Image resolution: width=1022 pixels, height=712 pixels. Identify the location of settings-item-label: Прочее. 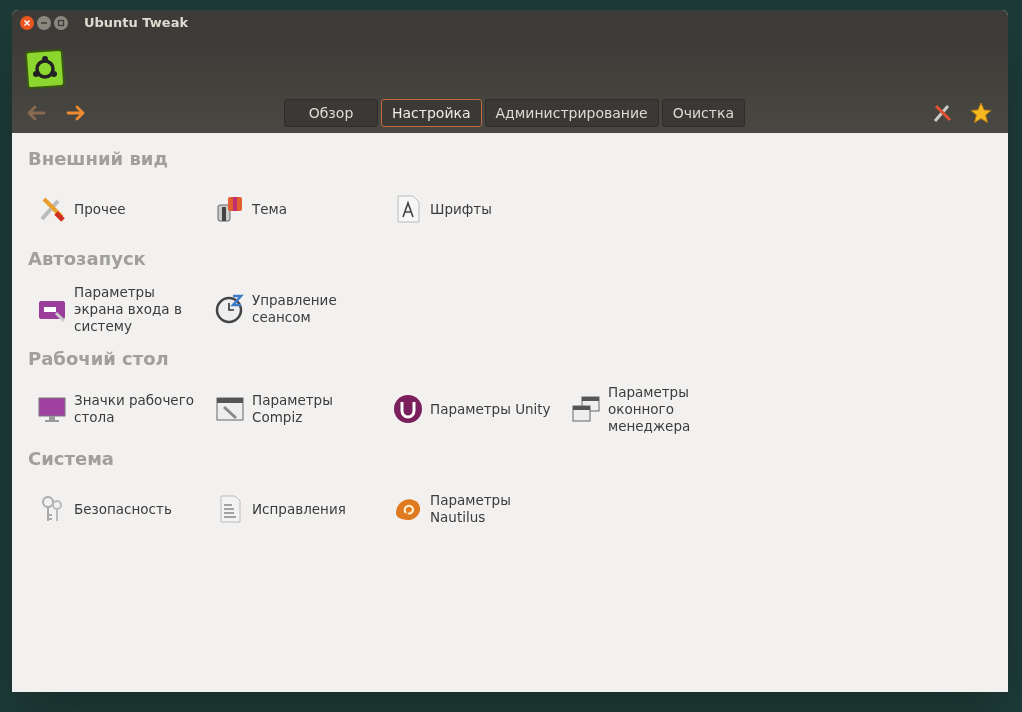
(139, 209).